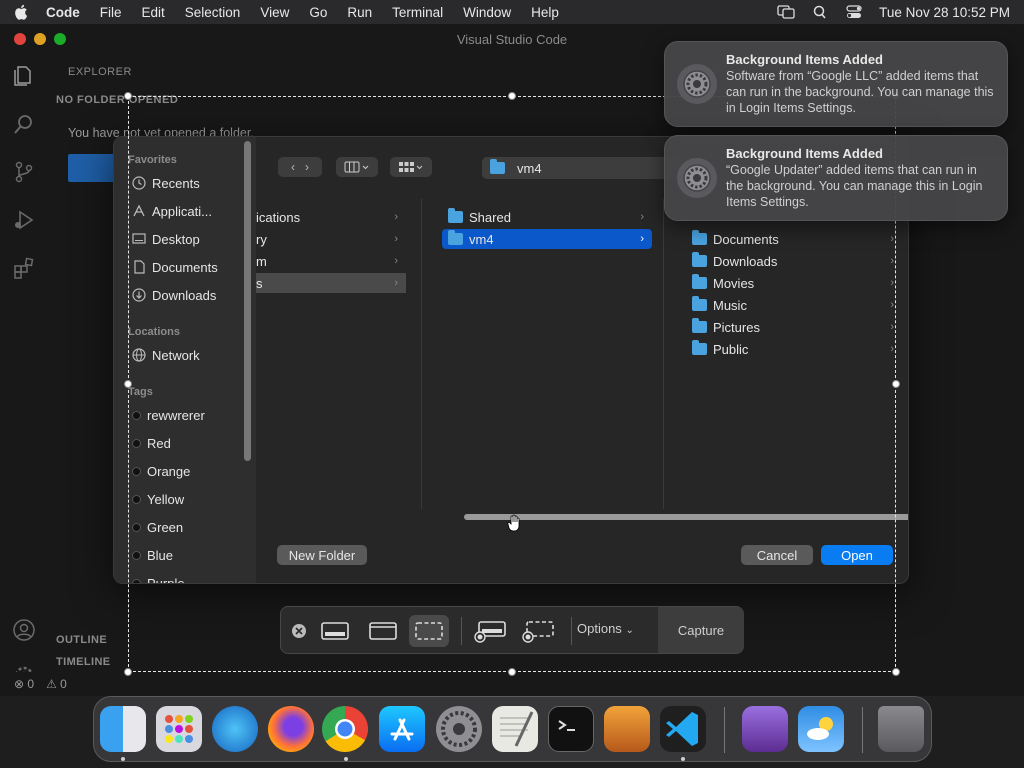 This screenshot has height=768, width=1024. I want to click on folder-vm4: vm4 ›, so click(547, 239).